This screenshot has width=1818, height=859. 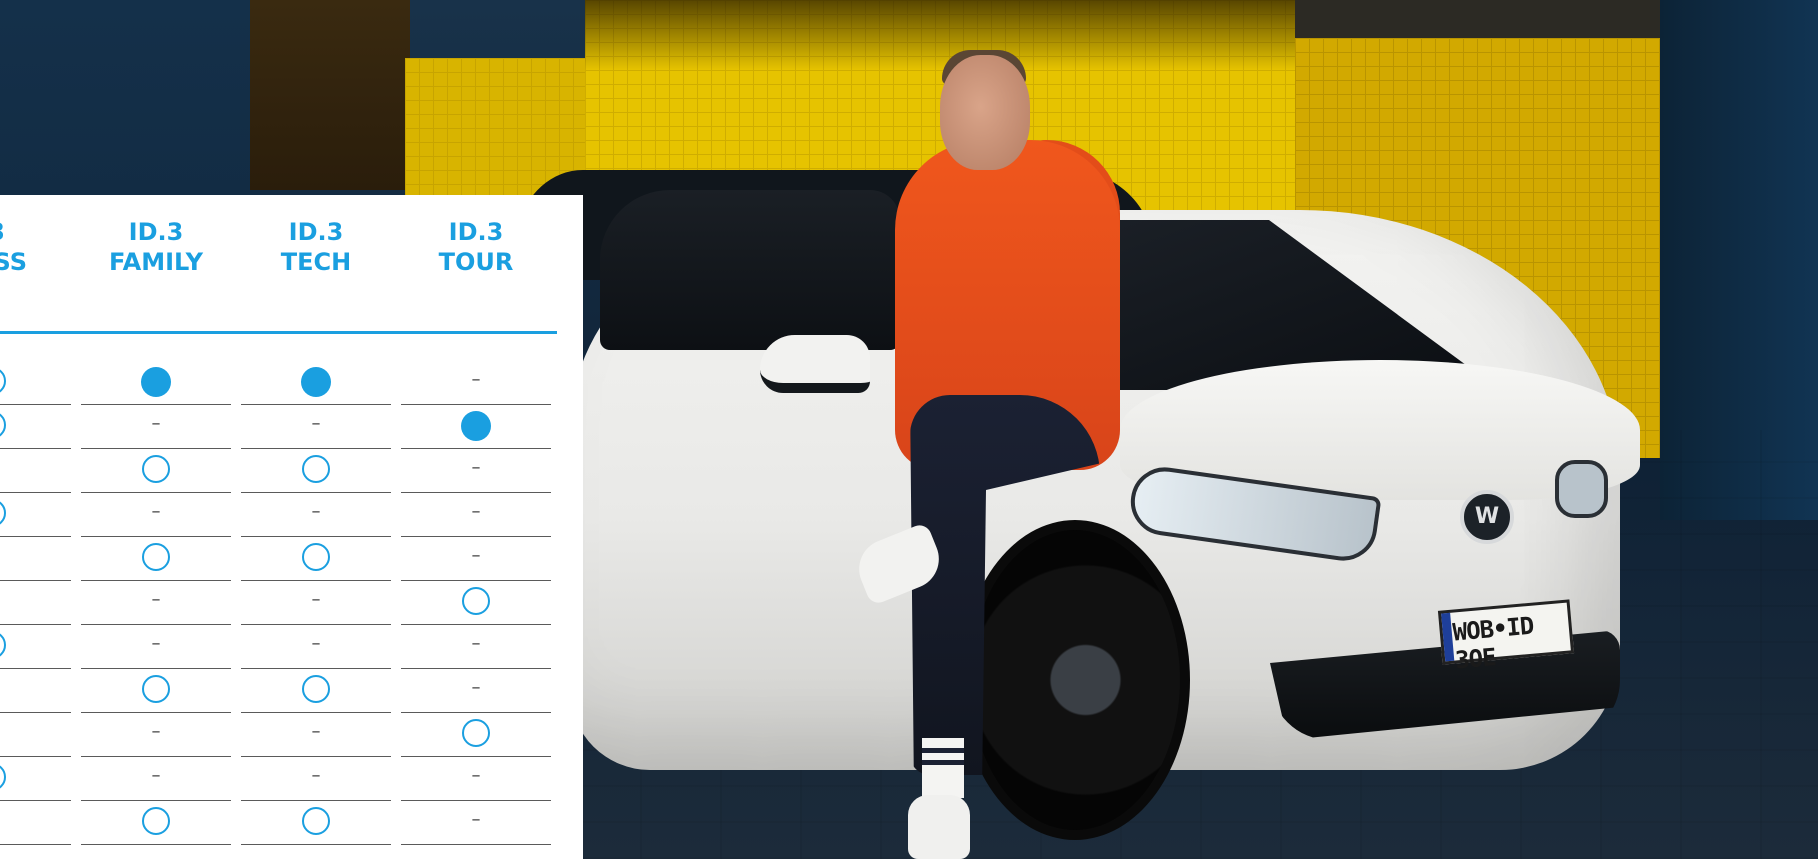 I want to click on column-header-business: .3 NESS, so click(x=33, y=247).